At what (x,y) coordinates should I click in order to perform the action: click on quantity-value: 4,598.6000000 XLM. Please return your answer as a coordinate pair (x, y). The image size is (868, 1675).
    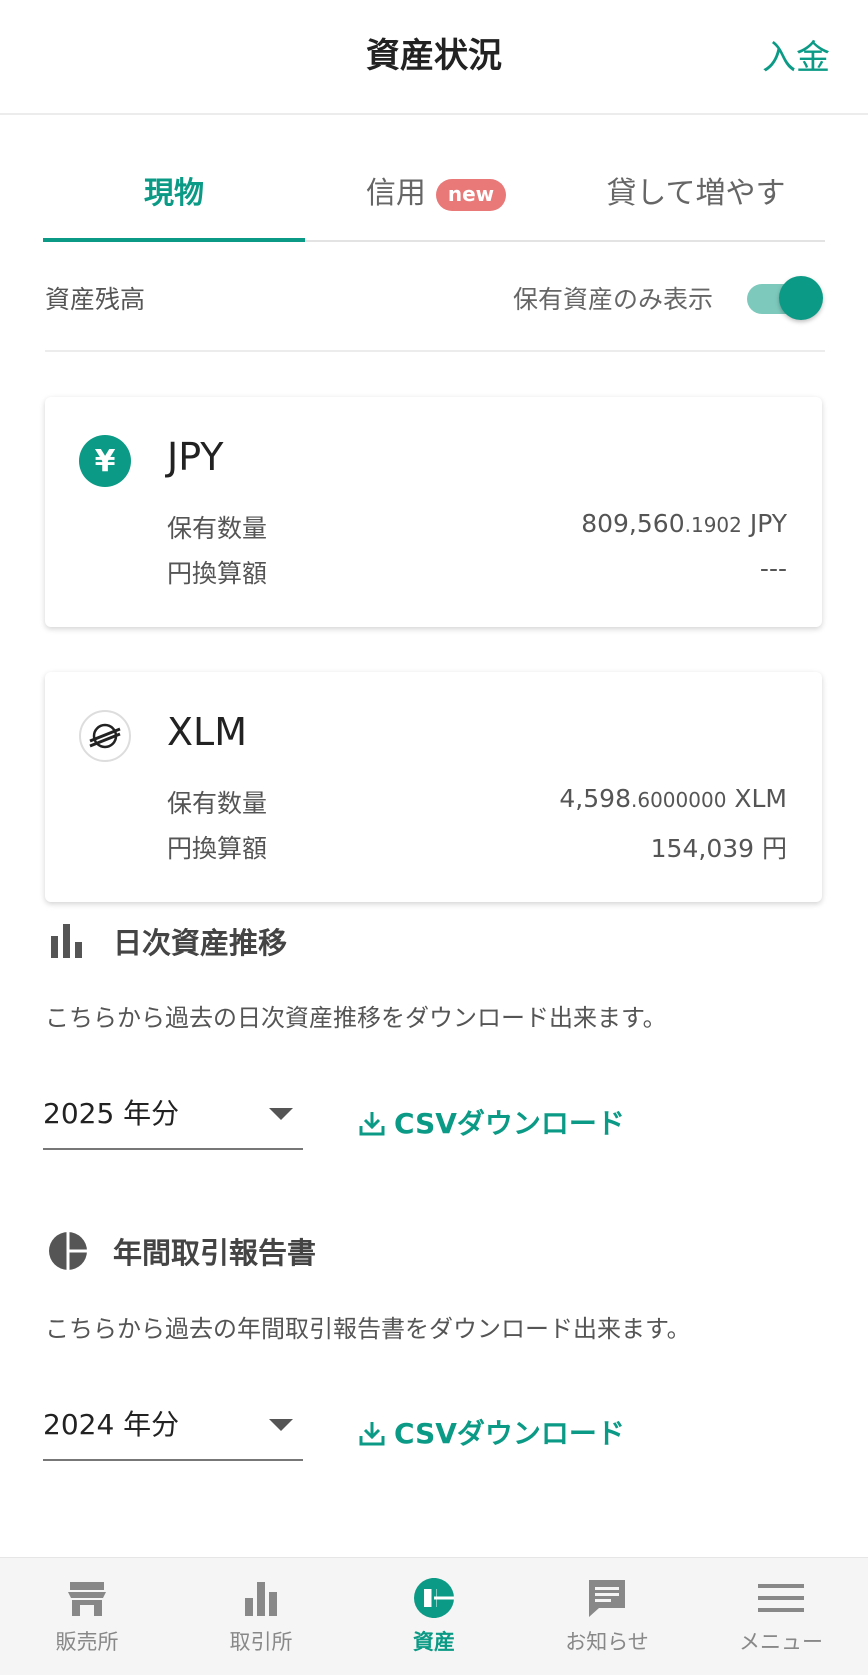
    Looking at the image, I should click on (673, 798).